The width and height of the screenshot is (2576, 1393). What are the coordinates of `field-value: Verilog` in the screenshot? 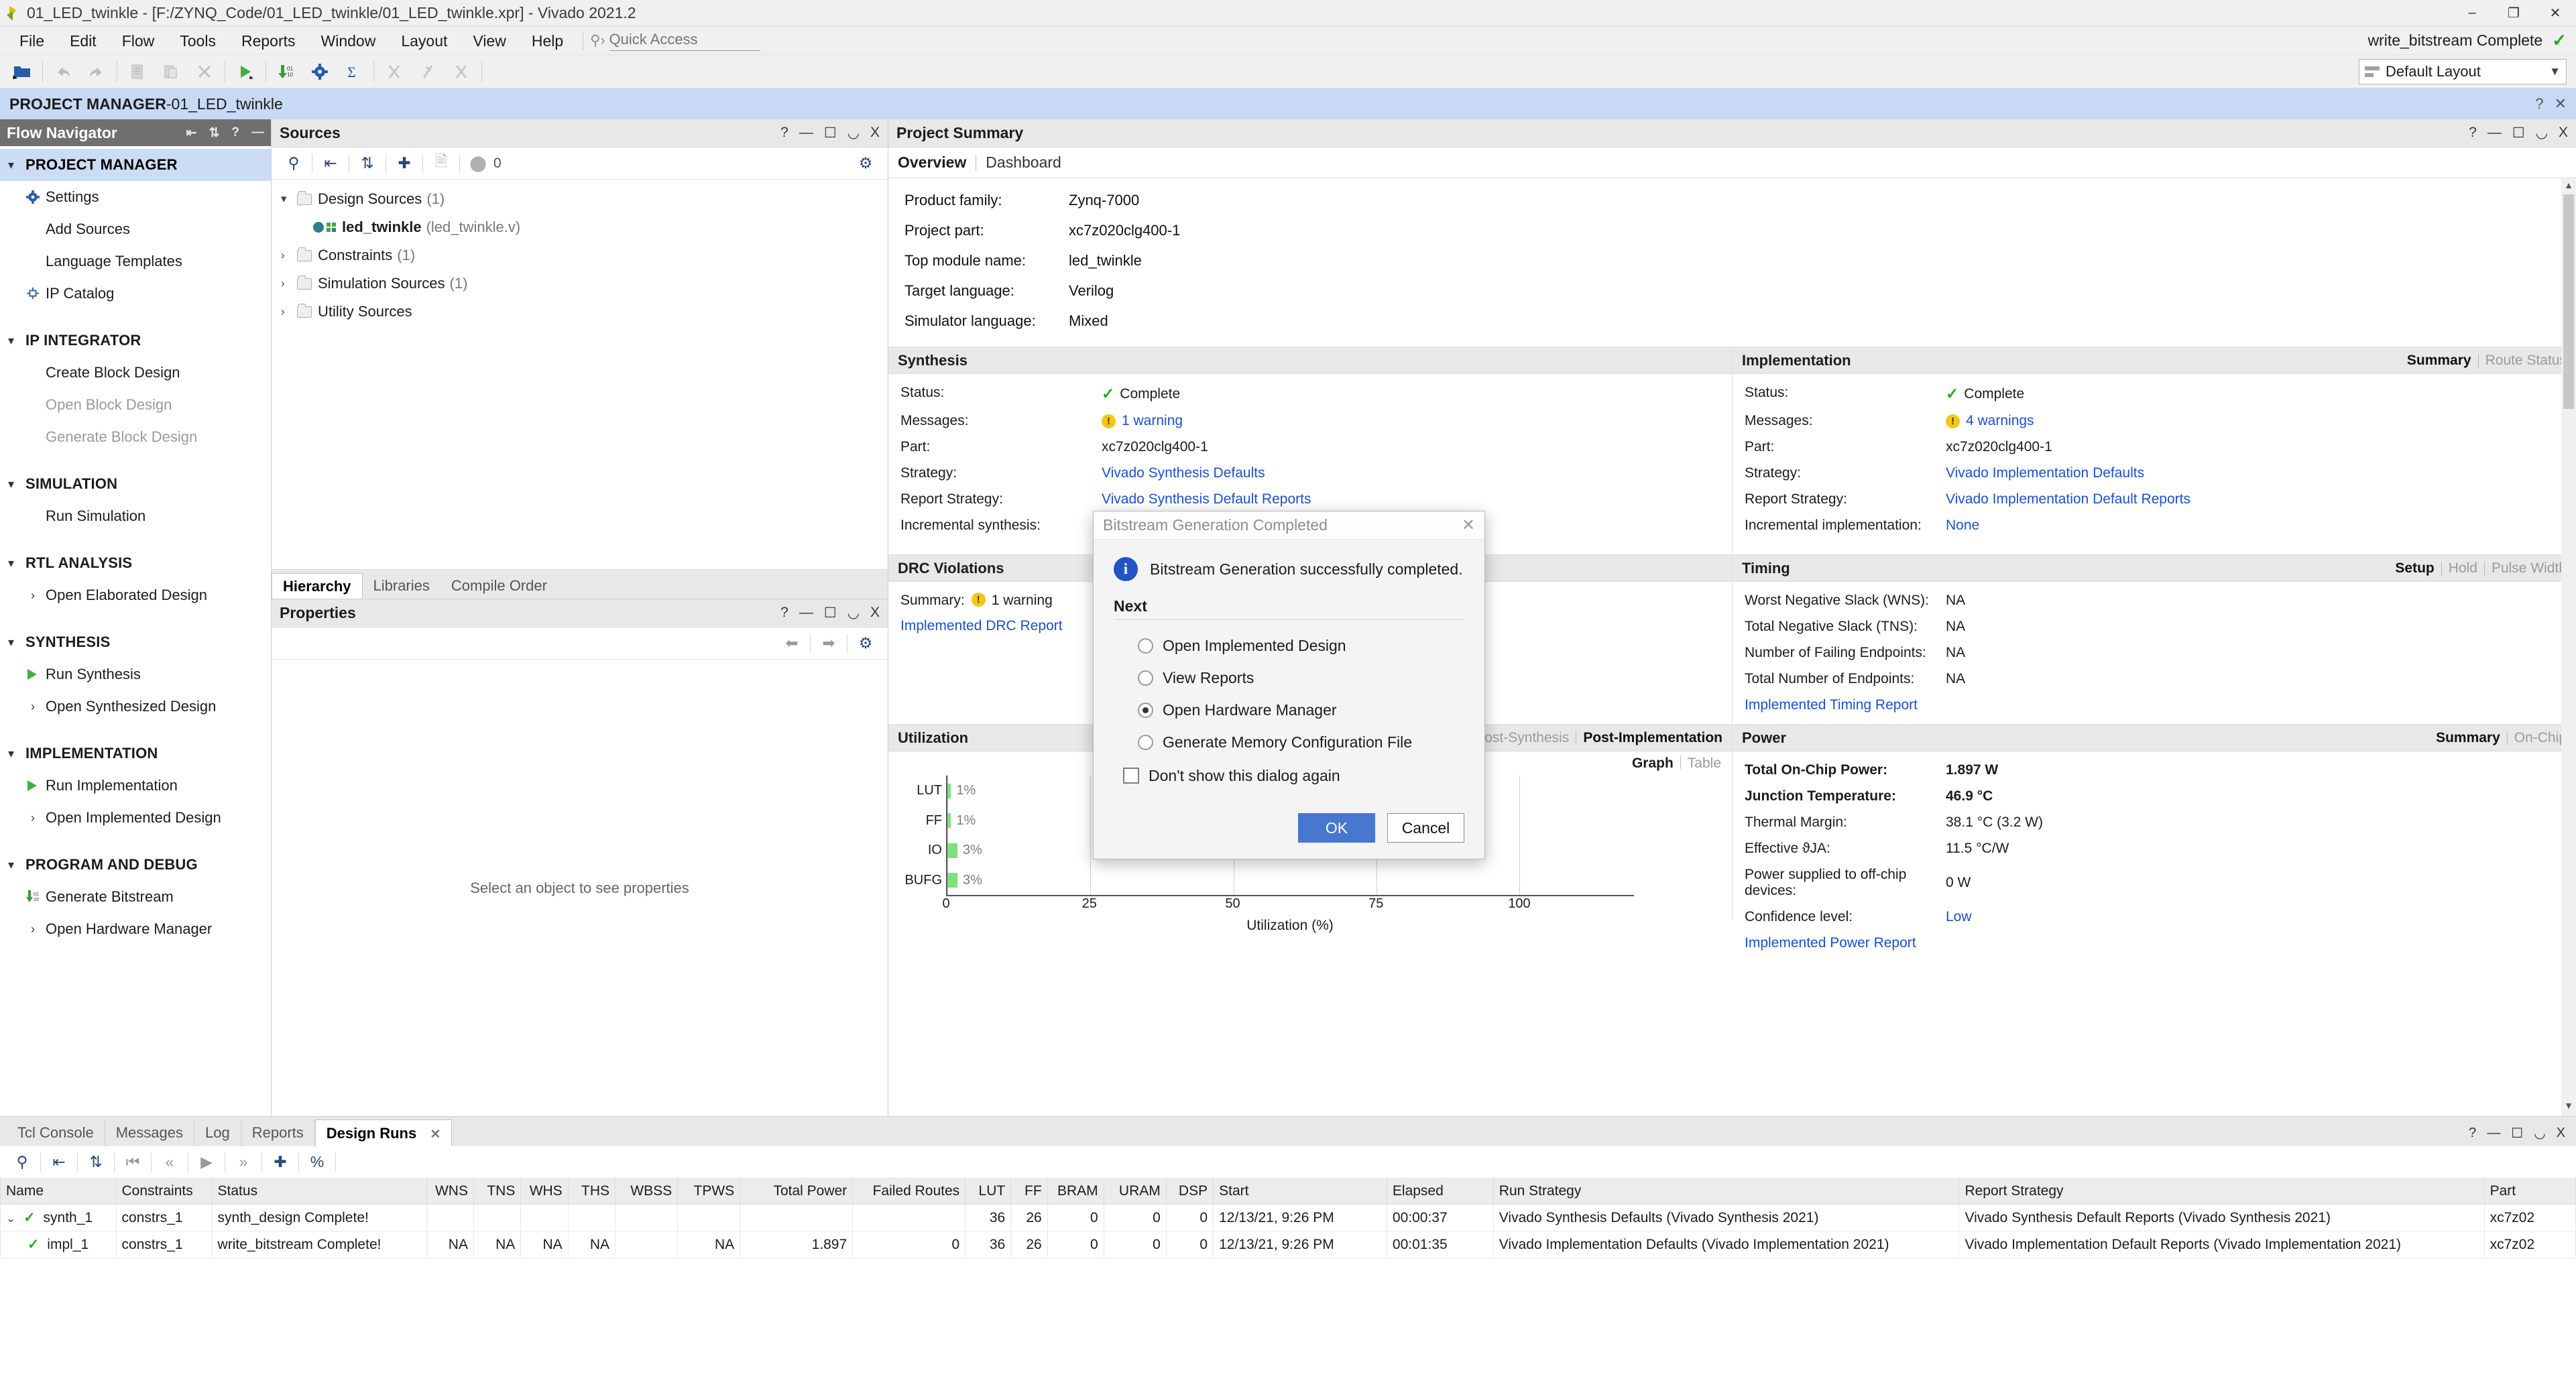 It's located at (1091, 291).